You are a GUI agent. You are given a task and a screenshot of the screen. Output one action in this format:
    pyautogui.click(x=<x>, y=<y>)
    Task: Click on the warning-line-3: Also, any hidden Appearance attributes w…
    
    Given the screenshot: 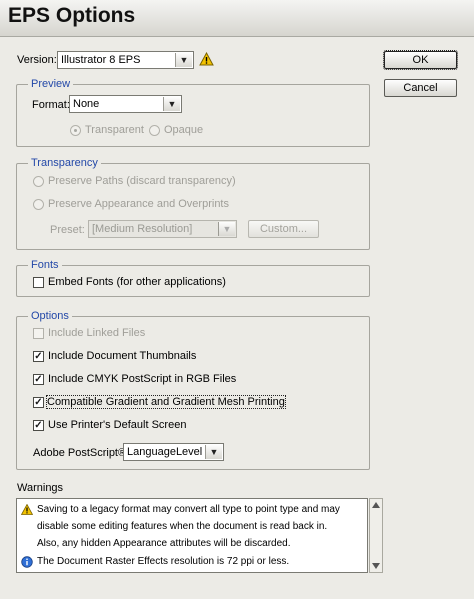 What is the action you would take?
    pyautogui.click(x=164, y=543)
    